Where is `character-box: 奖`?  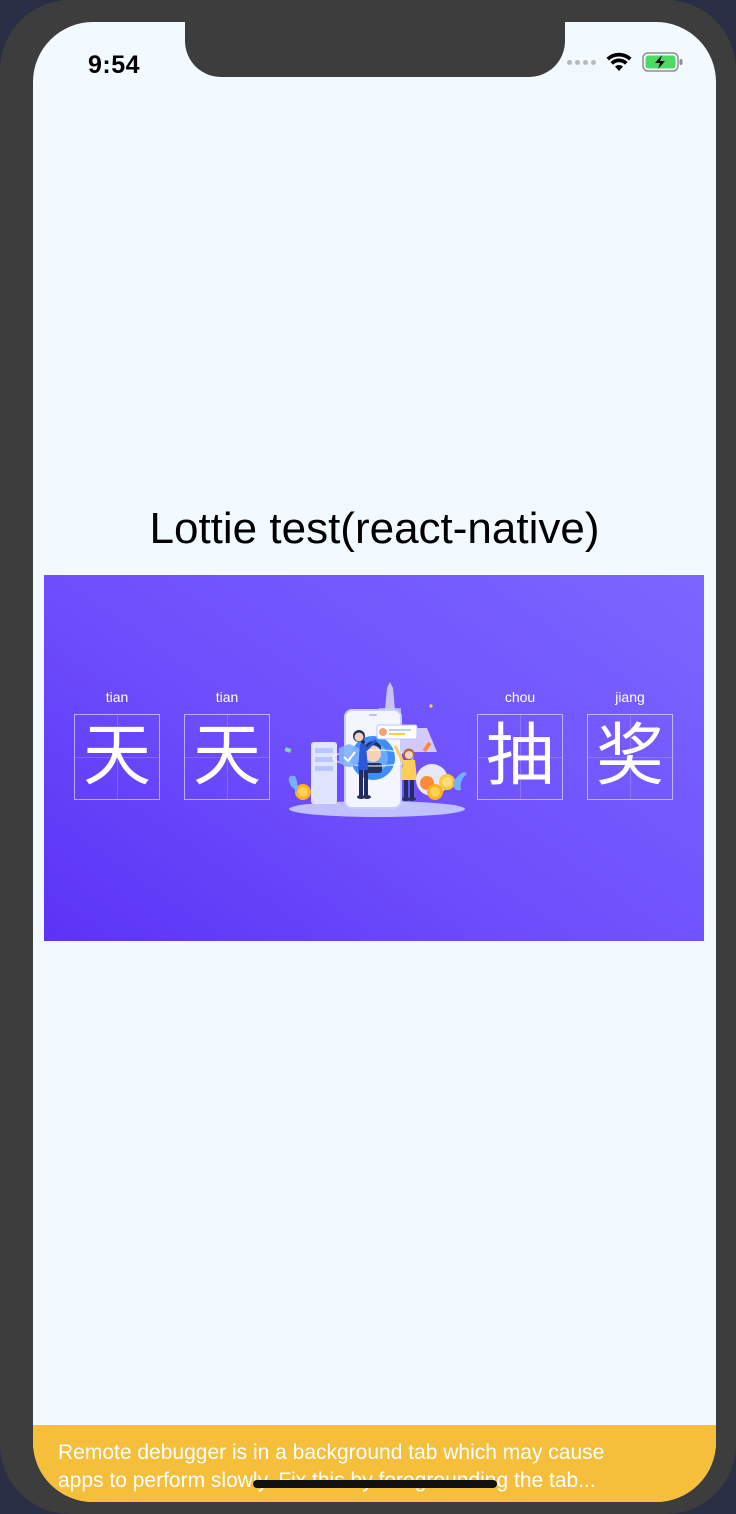 character-box: 奖 is located at coordinates (630, 757).